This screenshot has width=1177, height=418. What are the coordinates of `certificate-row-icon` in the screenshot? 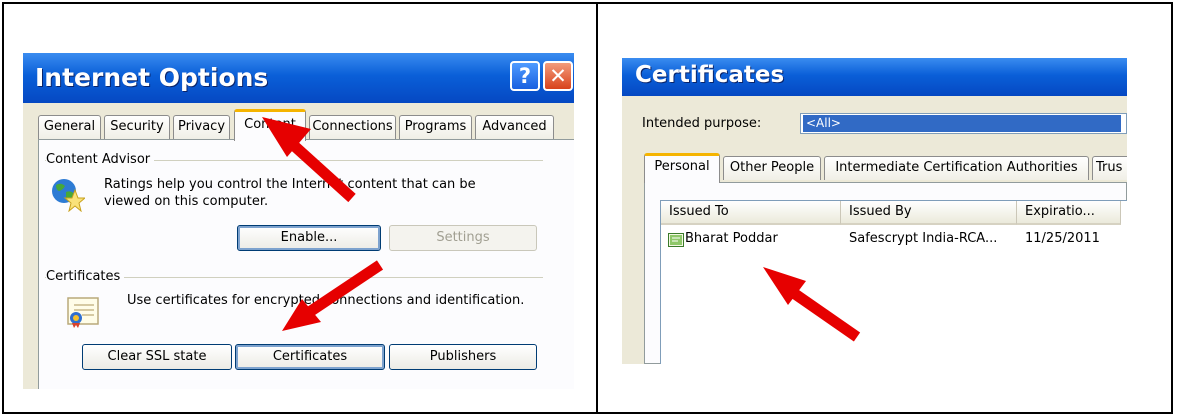 It's located at (676, 239).